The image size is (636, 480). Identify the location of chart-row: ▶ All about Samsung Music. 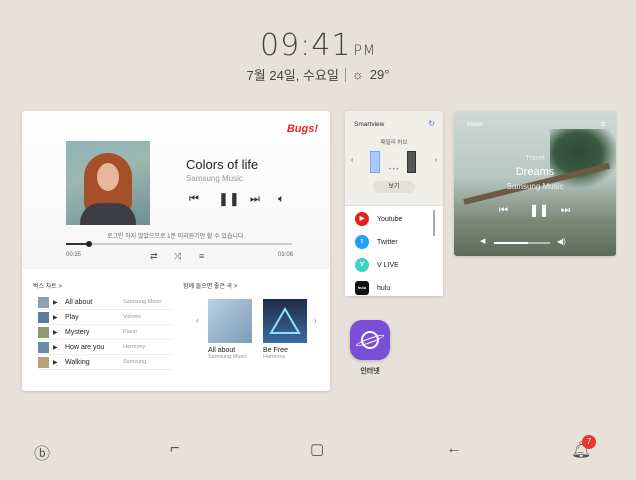
(106, 302).